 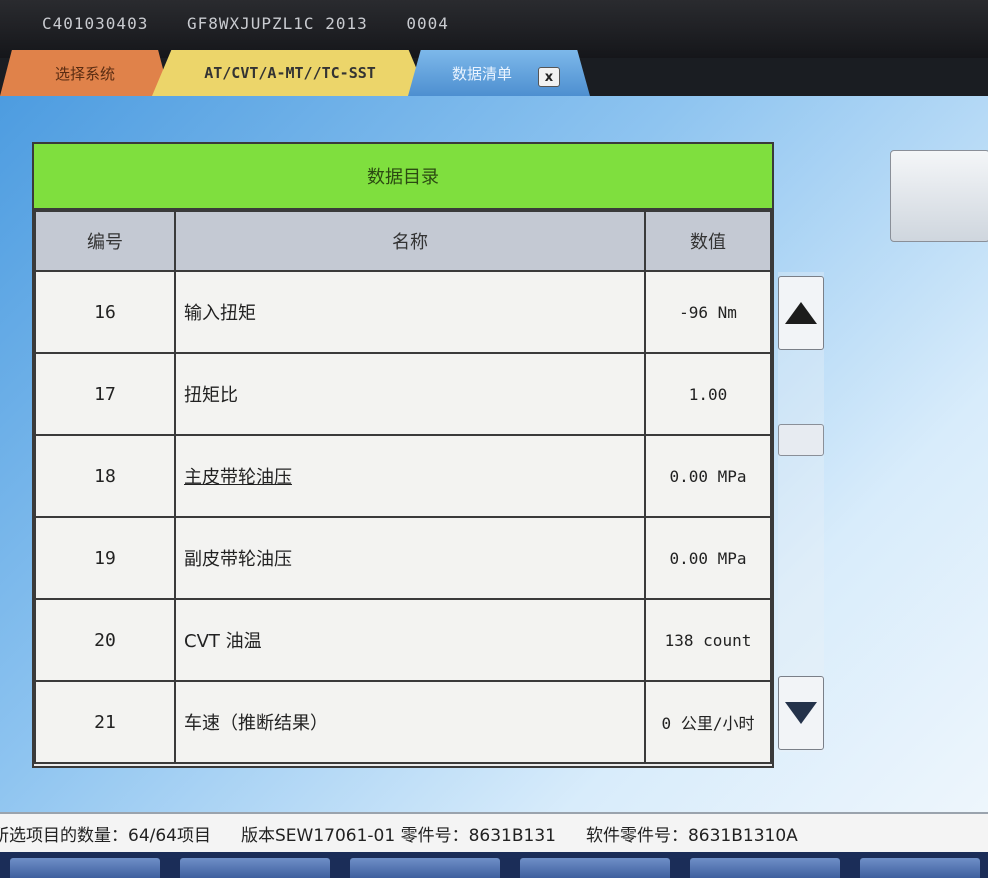 I want to click on row-name: 输入扭矩, so click(x=410, y=312).